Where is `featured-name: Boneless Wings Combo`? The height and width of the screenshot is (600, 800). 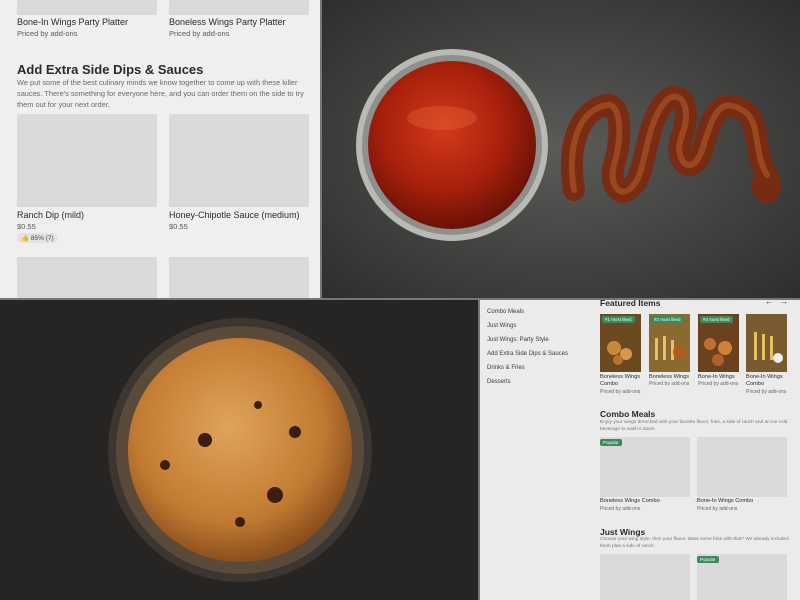 featured-name: Boneless Wings Combo is located at coordinates (622, 381).